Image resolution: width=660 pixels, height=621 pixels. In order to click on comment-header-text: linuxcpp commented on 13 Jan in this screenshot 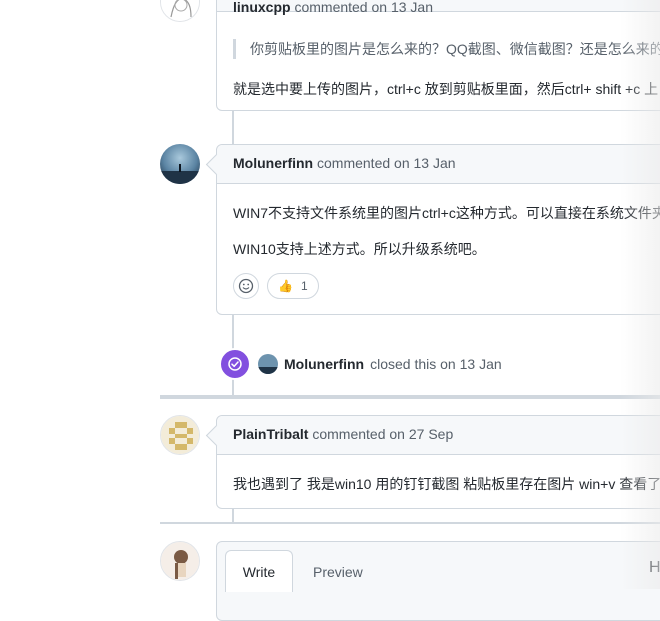, I will do `click(333, 7)`.